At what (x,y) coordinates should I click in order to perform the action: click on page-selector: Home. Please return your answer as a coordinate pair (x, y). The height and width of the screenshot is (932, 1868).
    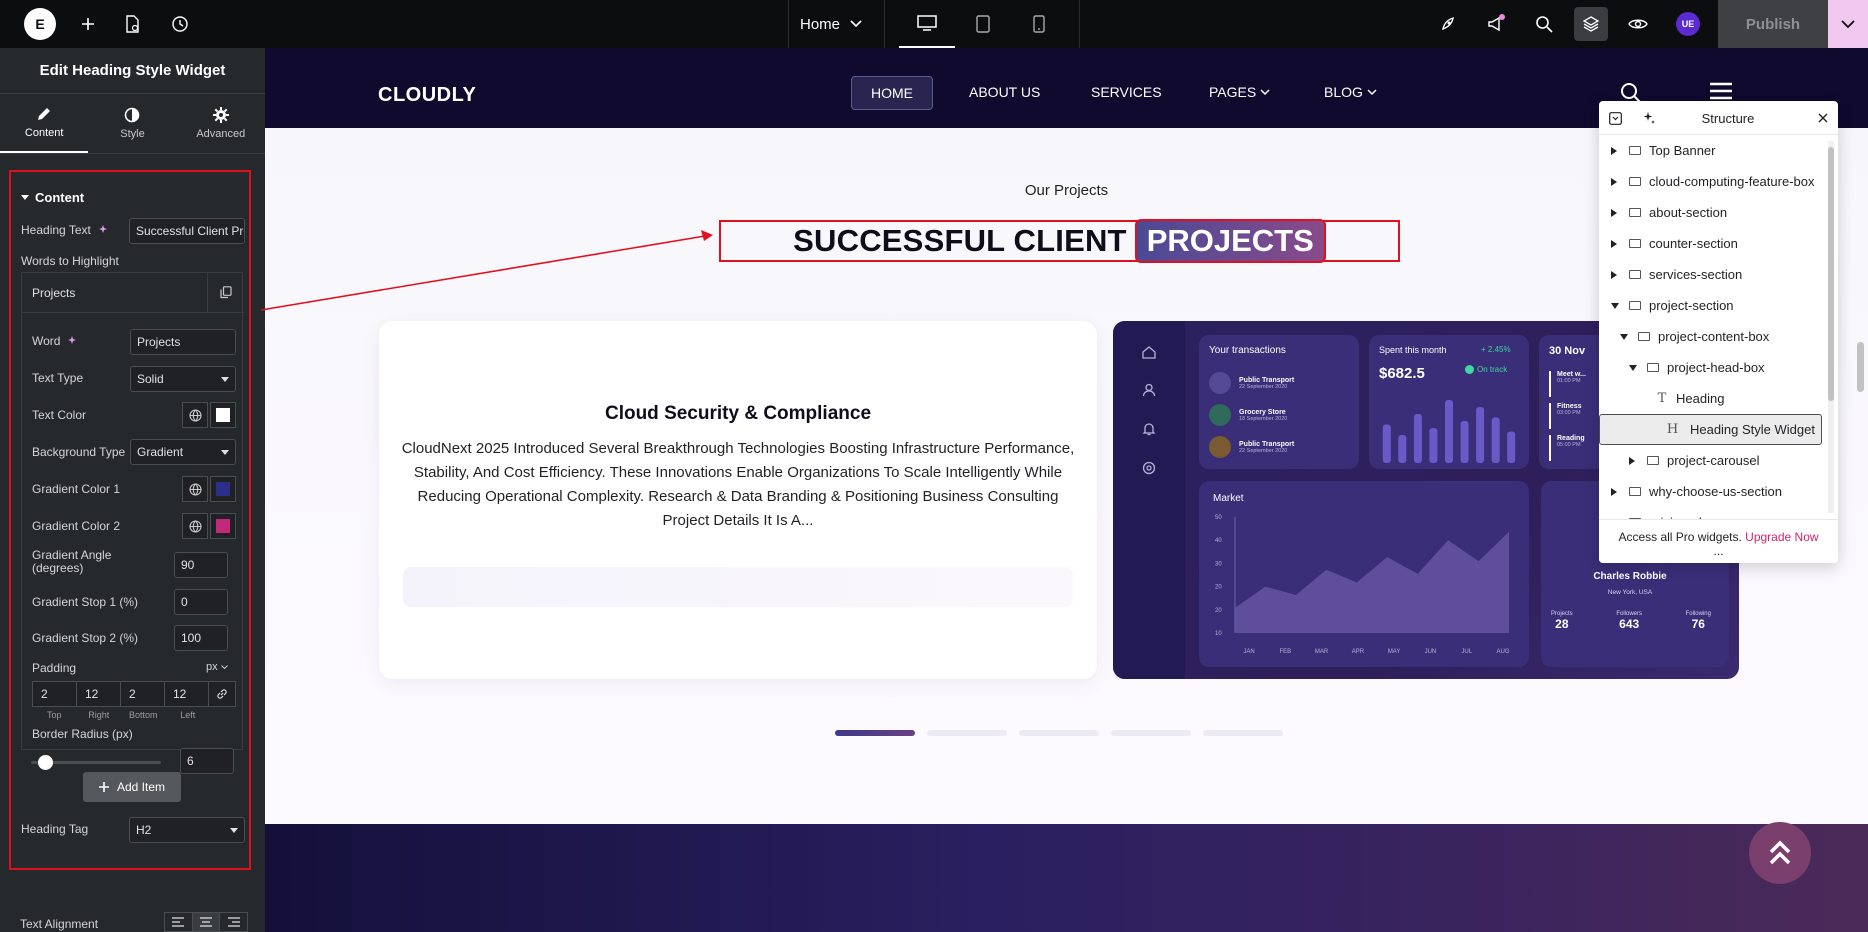
    Looking at the image, I should click on (840, 24).